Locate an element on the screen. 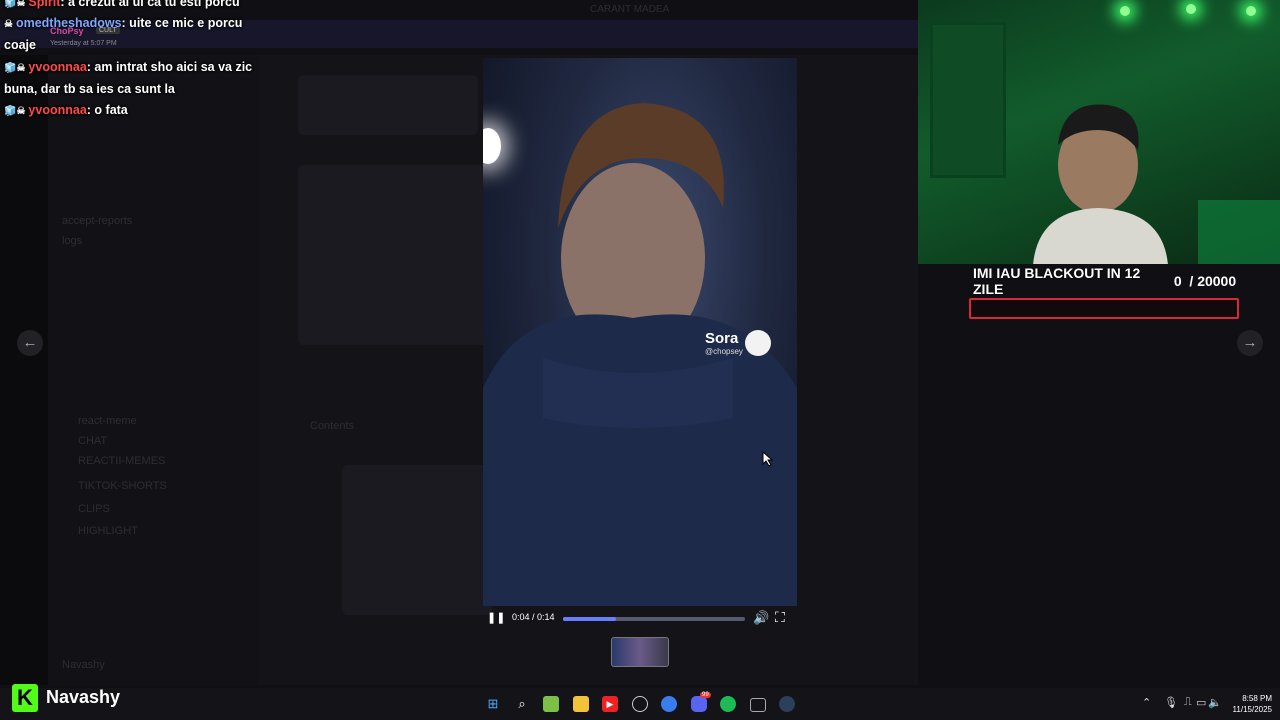 Image resolution: width=1280 pixels, height=720 pixels. steam-icon is located at coordinates (787, 704).